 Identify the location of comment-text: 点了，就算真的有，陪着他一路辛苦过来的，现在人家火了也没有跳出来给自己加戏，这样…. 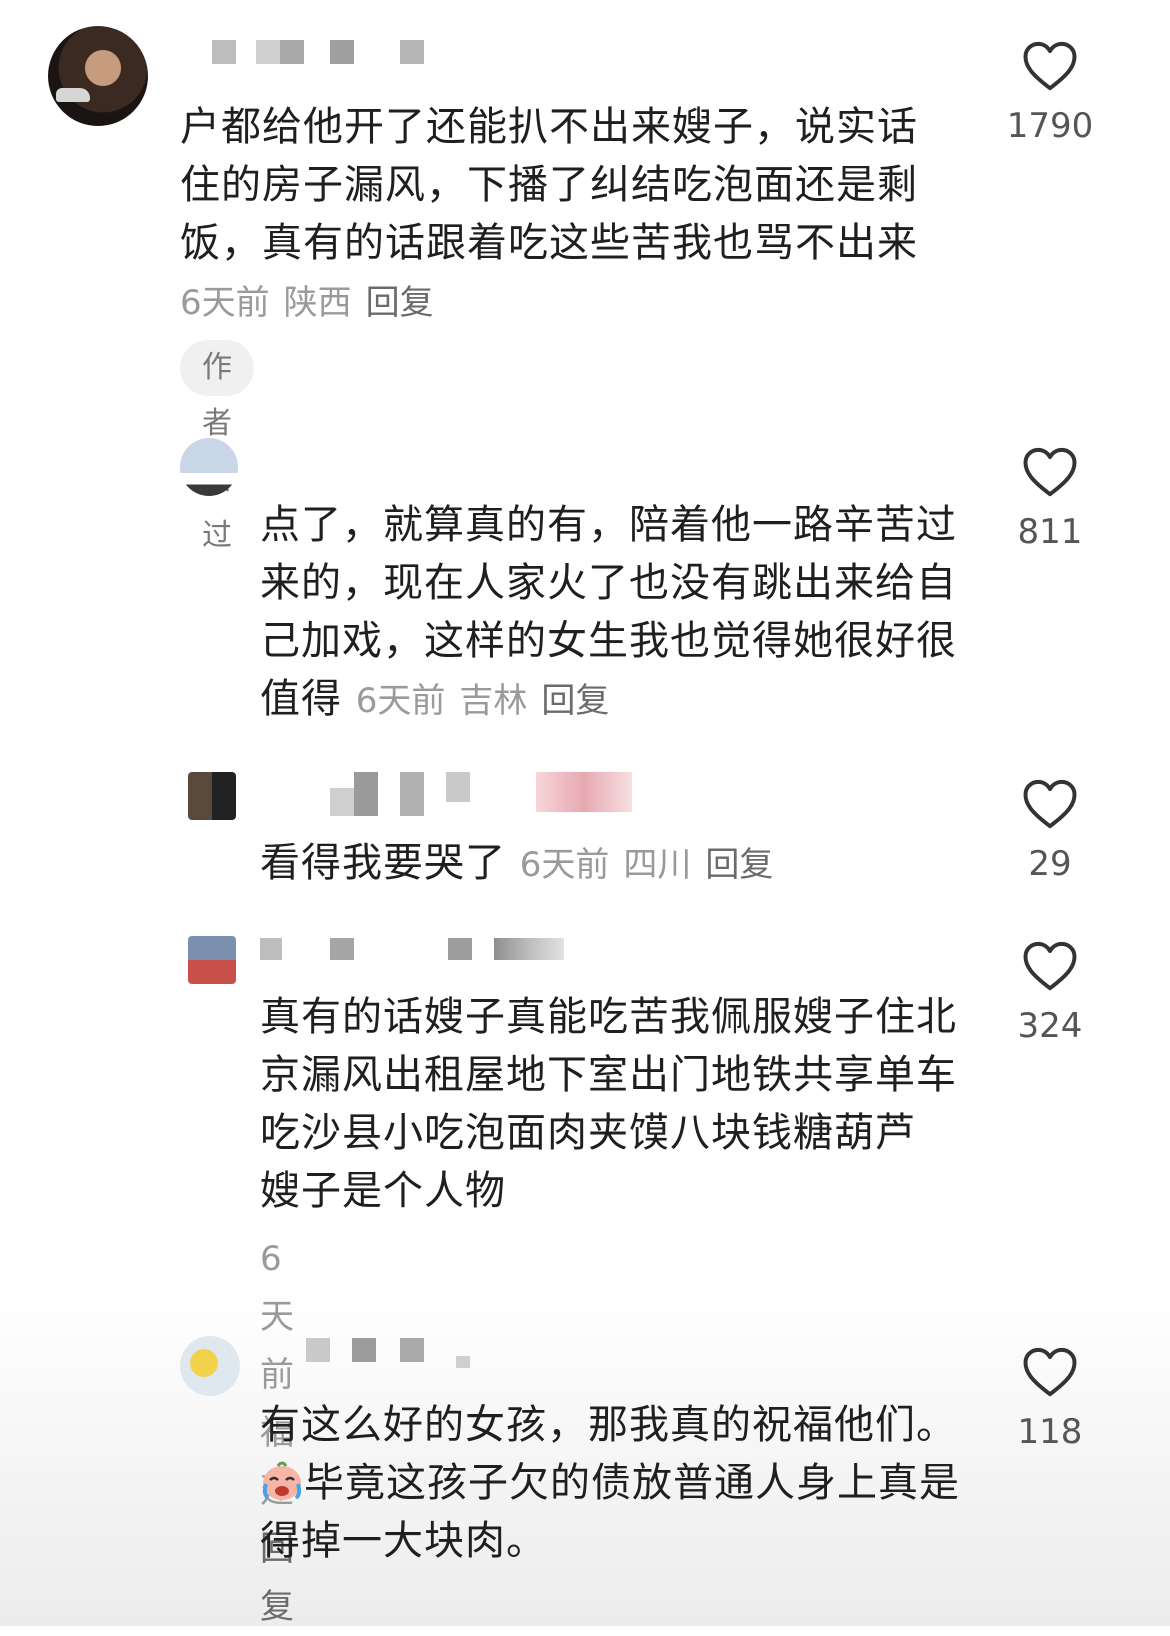
(608, 612).